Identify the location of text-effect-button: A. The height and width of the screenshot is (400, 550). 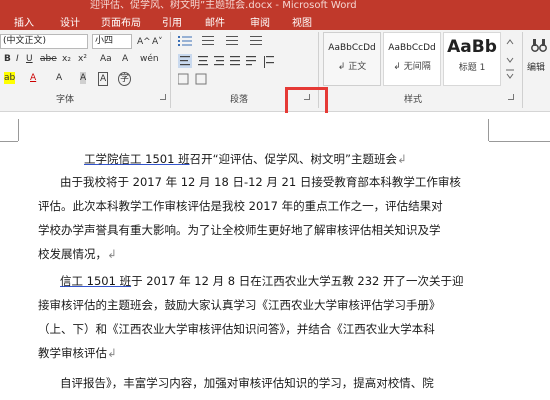
(59, 78).